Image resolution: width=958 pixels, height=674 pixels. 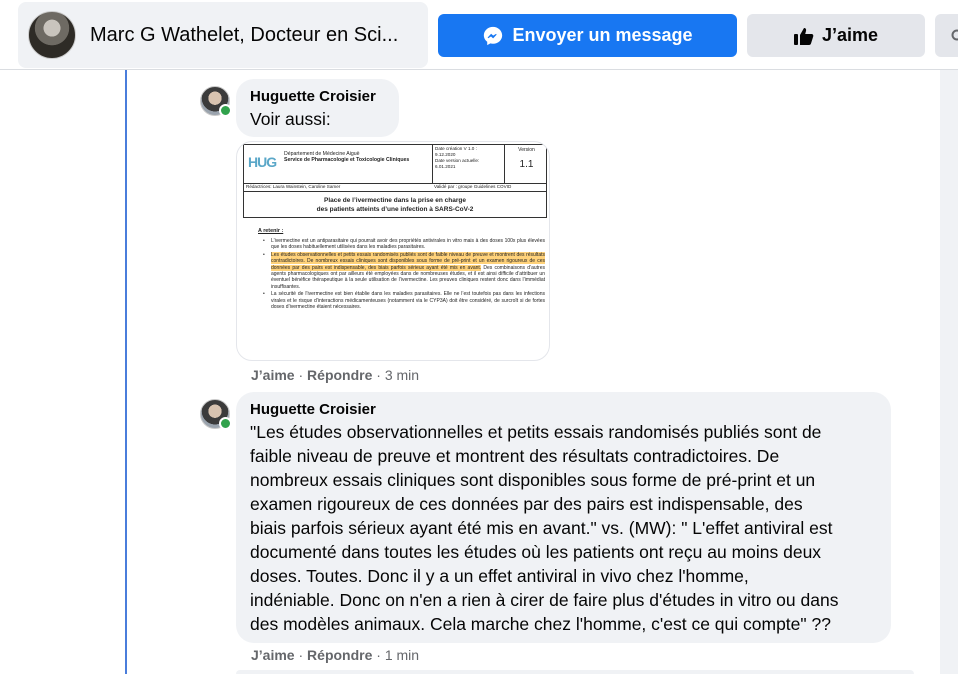 I want to click on hug-logo: HUG, so click(x=262, y=162).